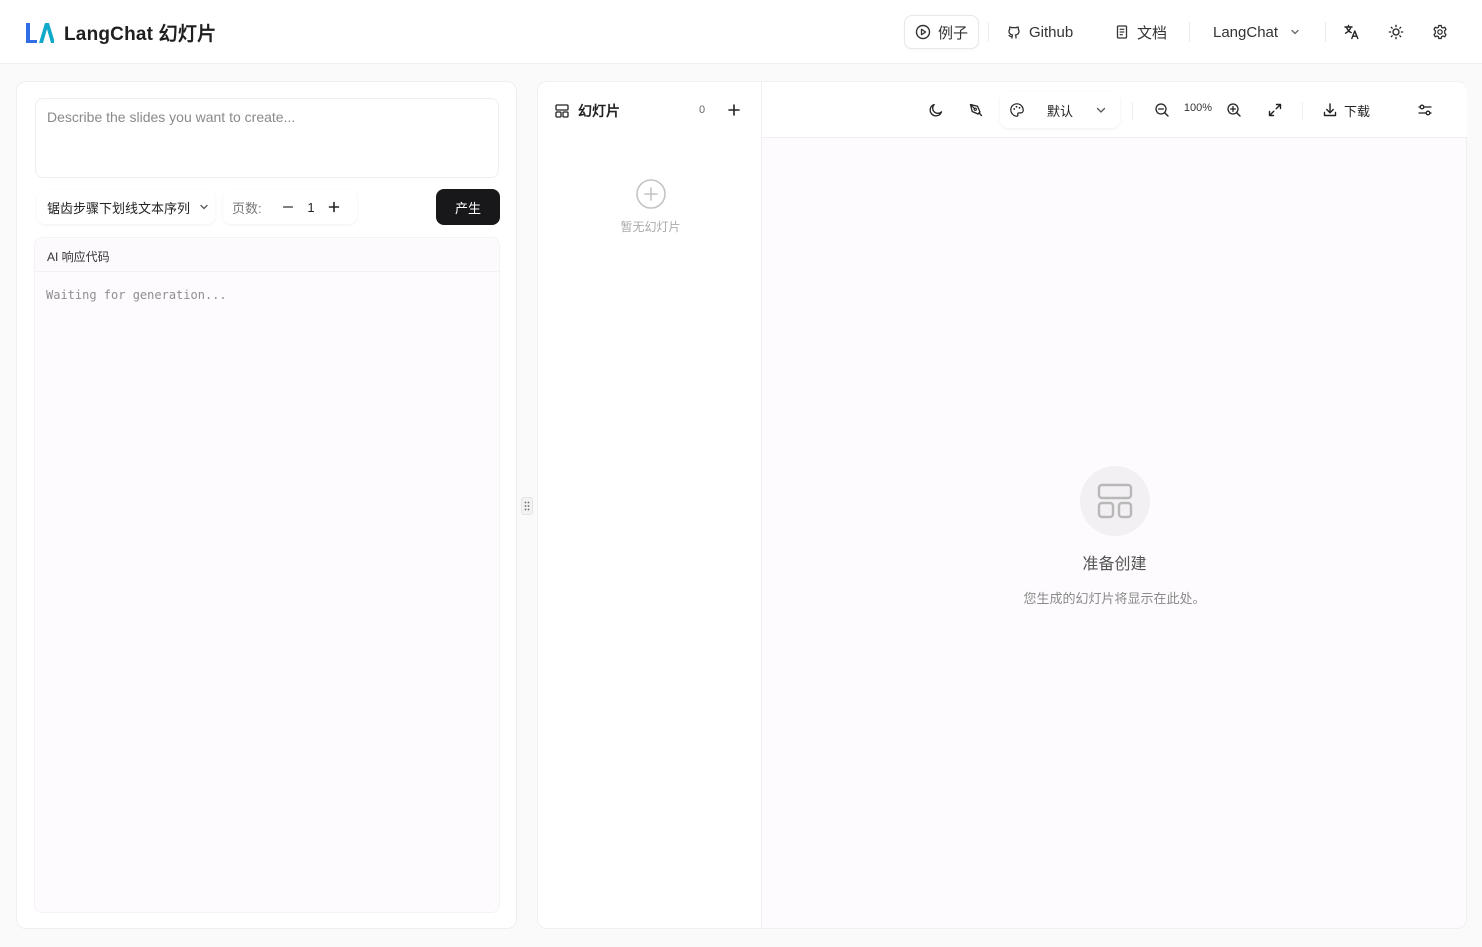 The height and width of the screenshot is (947, 1482). Describe the element at coordinates (267, 255) in the screenshot. I see `ai-response-title: AI 响应代码` at that location.